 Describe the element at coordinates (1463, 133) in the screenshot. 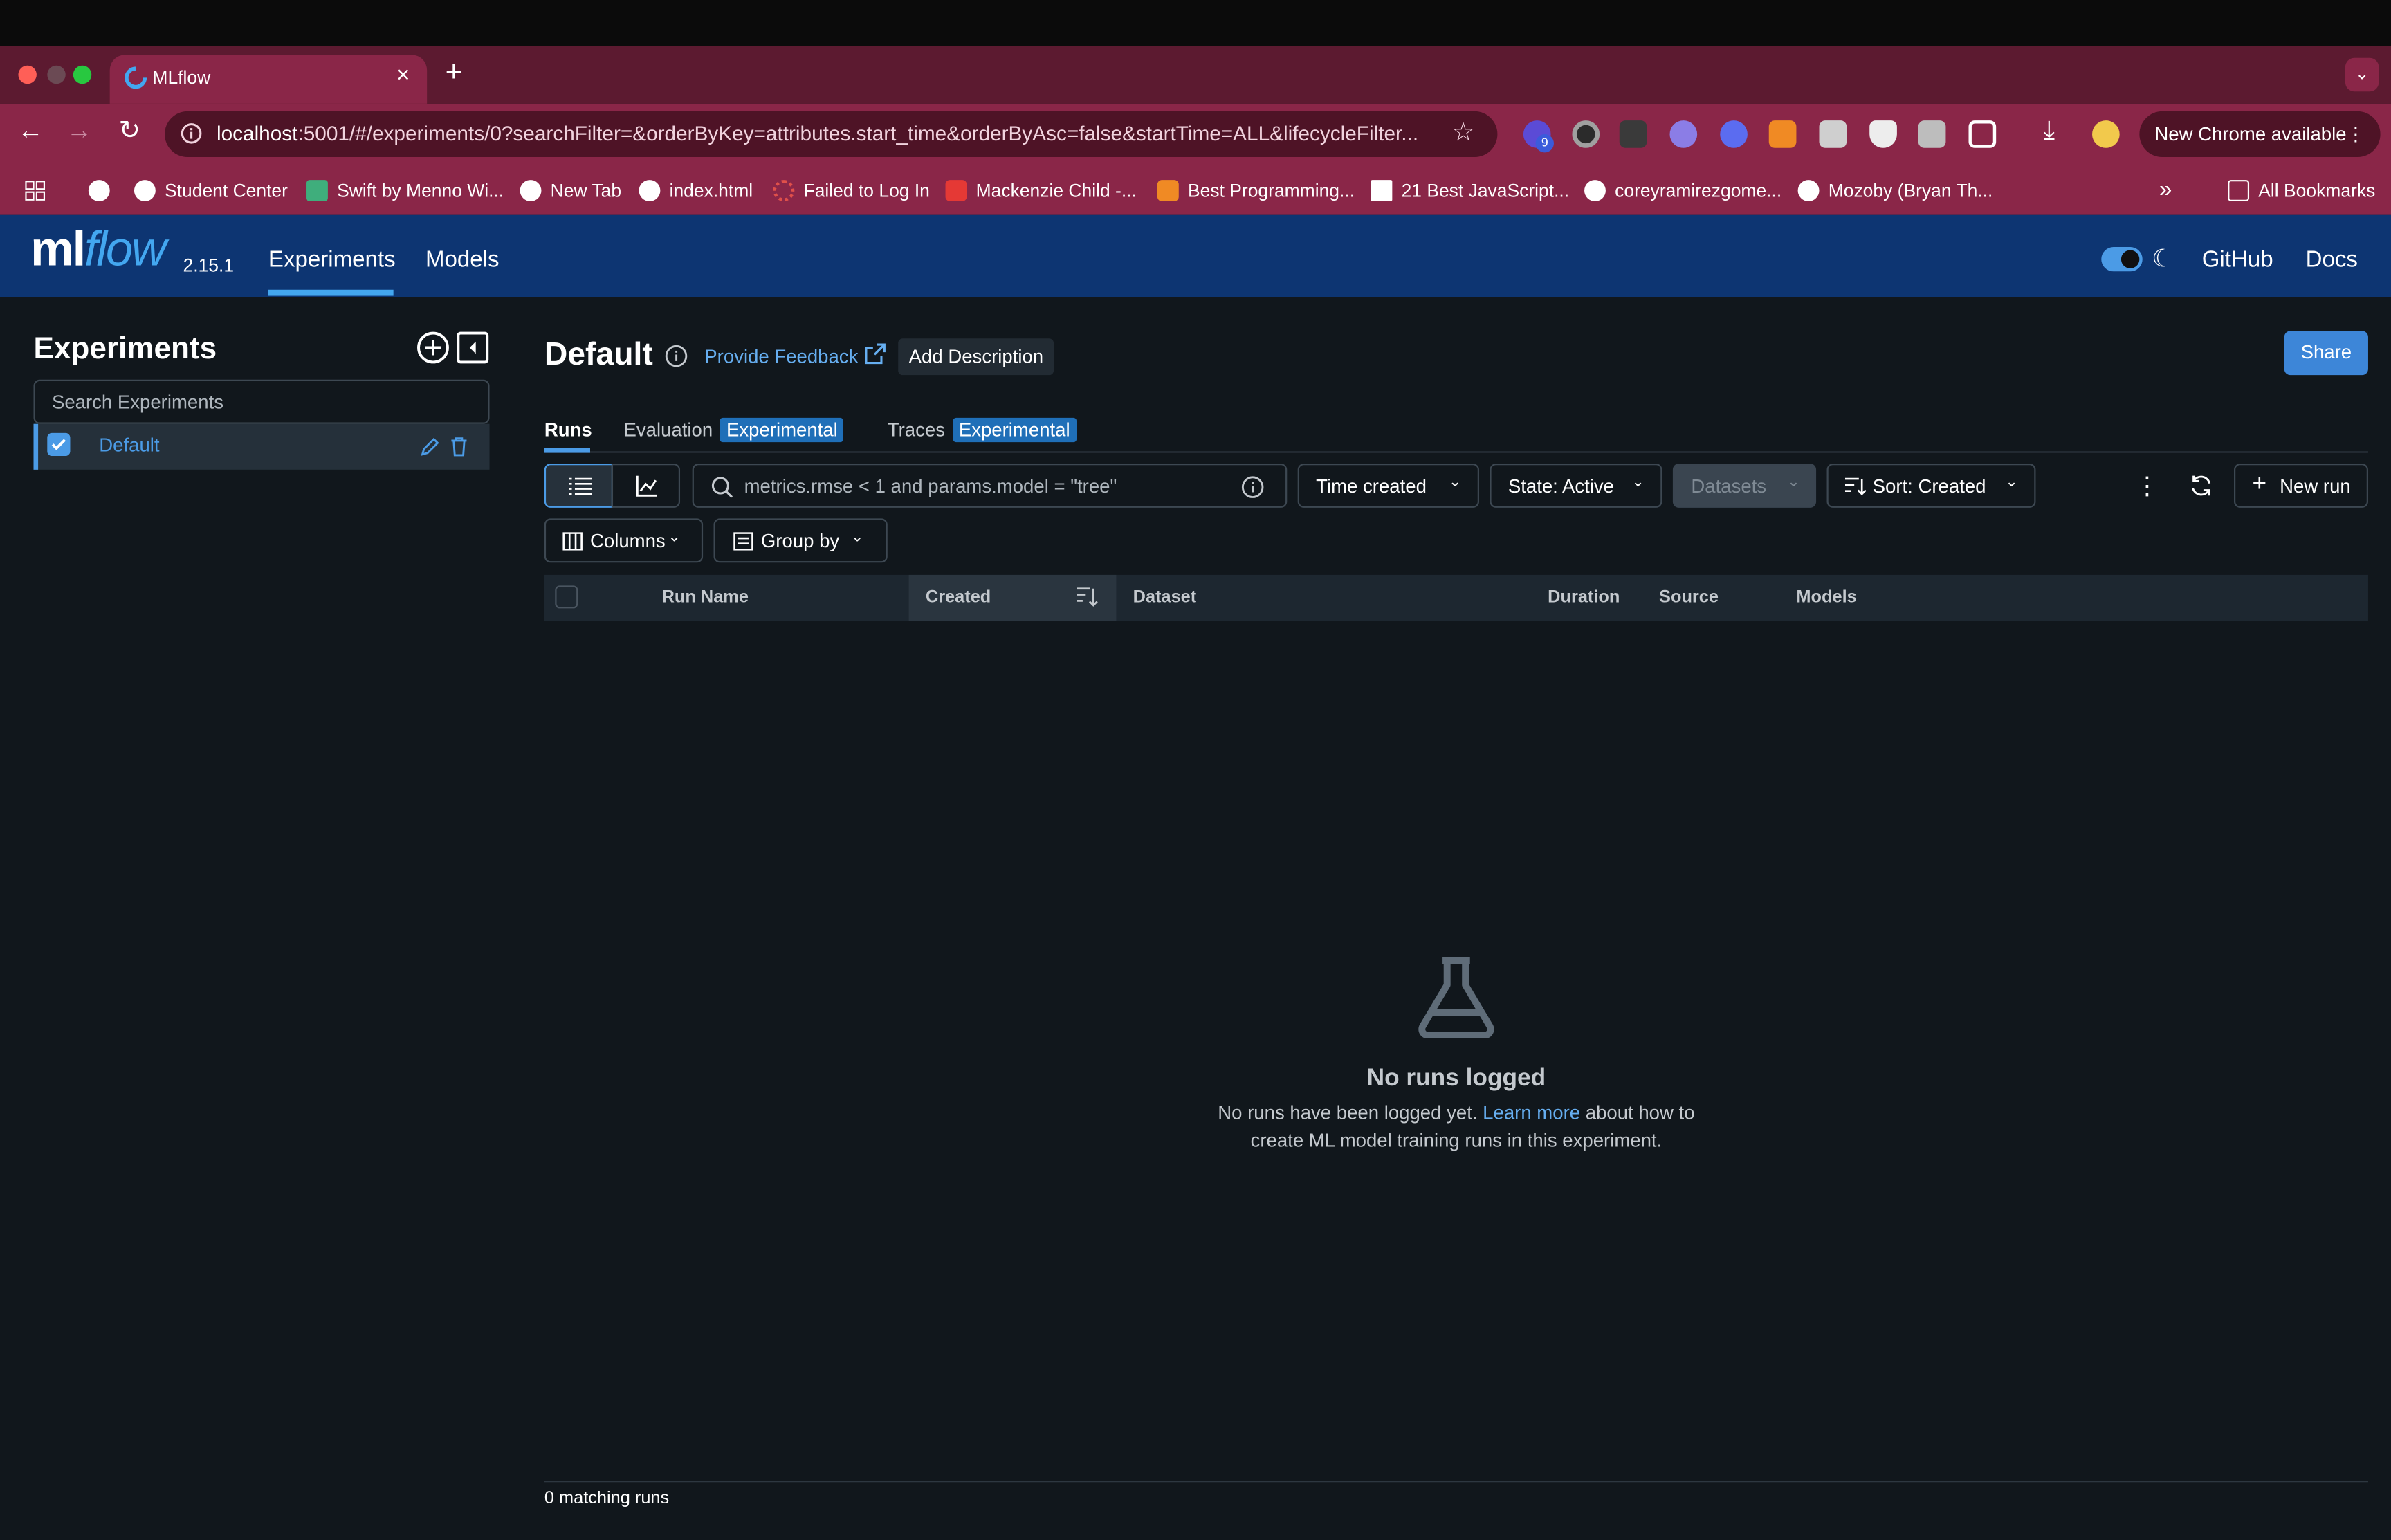

I see `bookmark-star-icon: ☆` at that location.